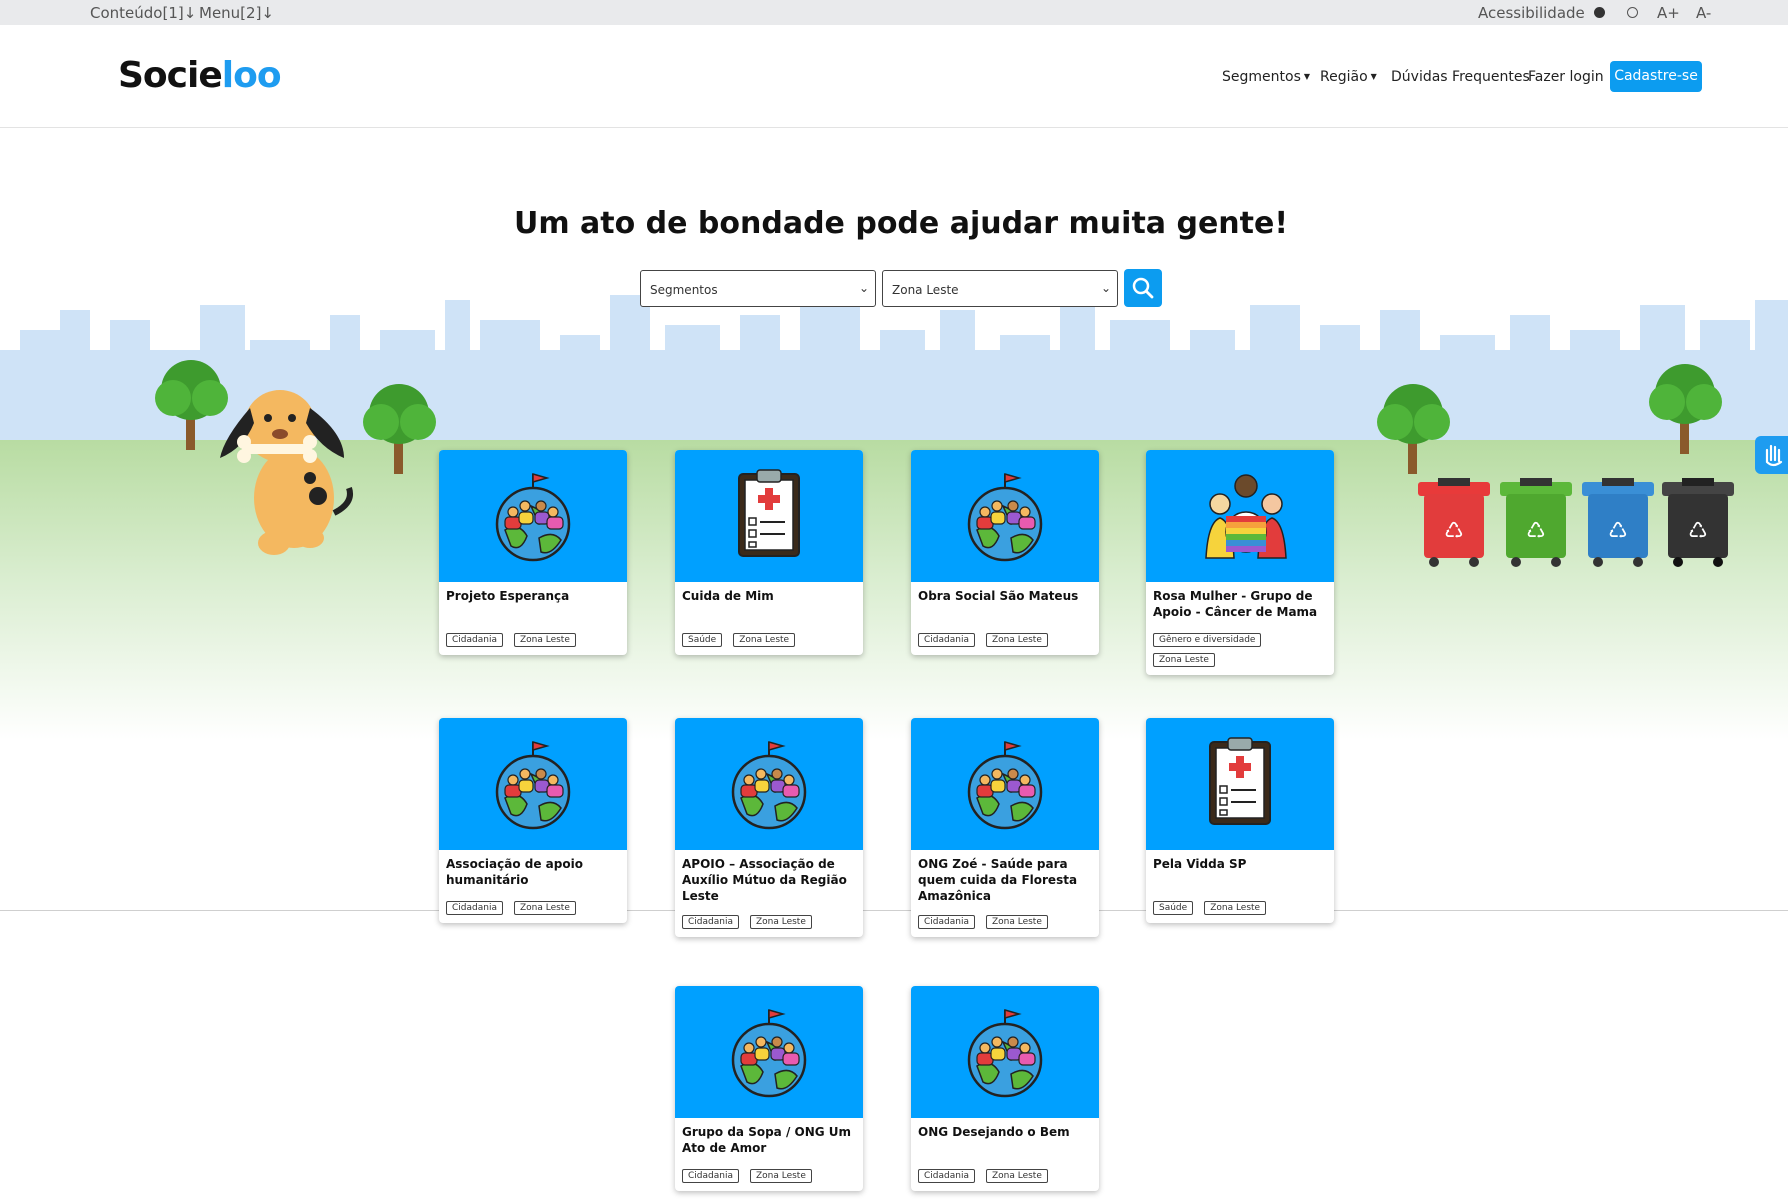 The height and width of the screenshot is (1201, 1788). Describe the element at coordinates (1632, 12) in the screenshot. I see `normal-contrast-icon` at that location.